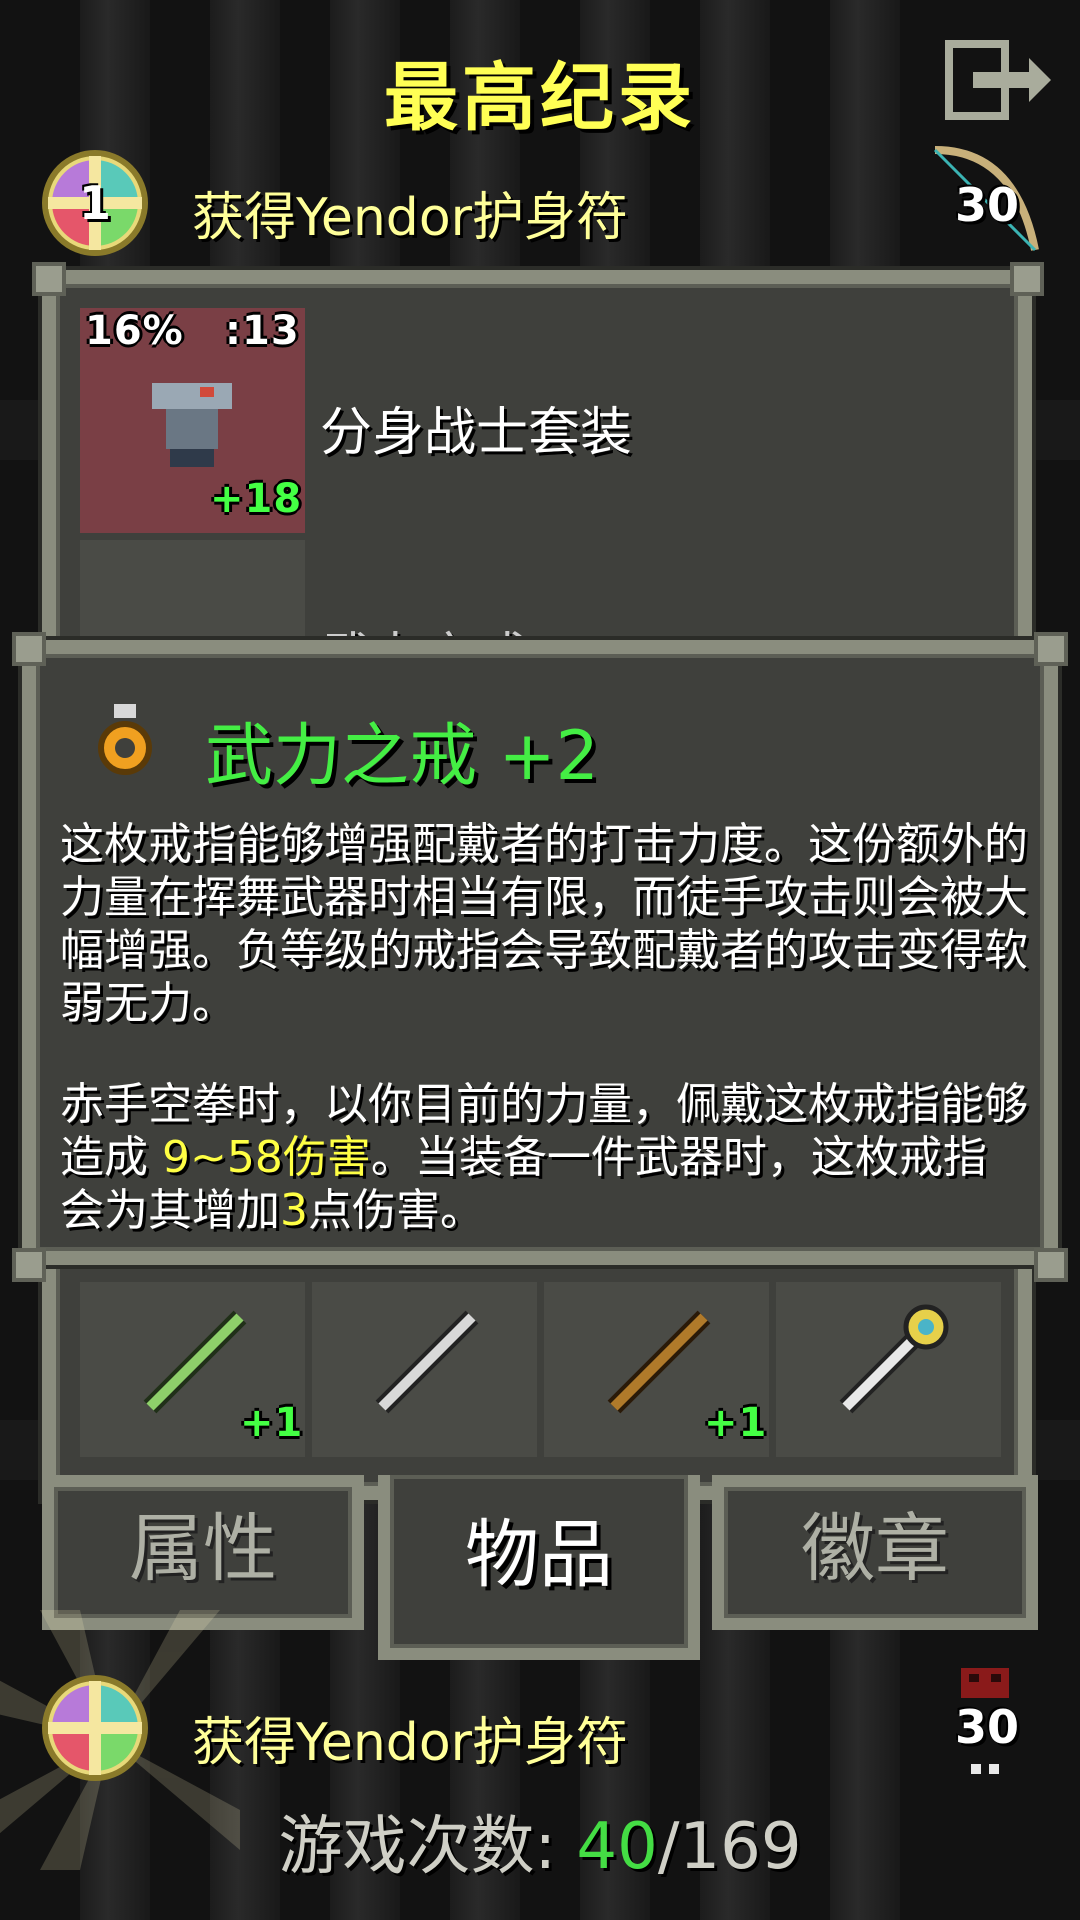 The width and height of the screenshot is (1080, 1920). I want to click on tab-badges: 徽章, so click(875, 1552).